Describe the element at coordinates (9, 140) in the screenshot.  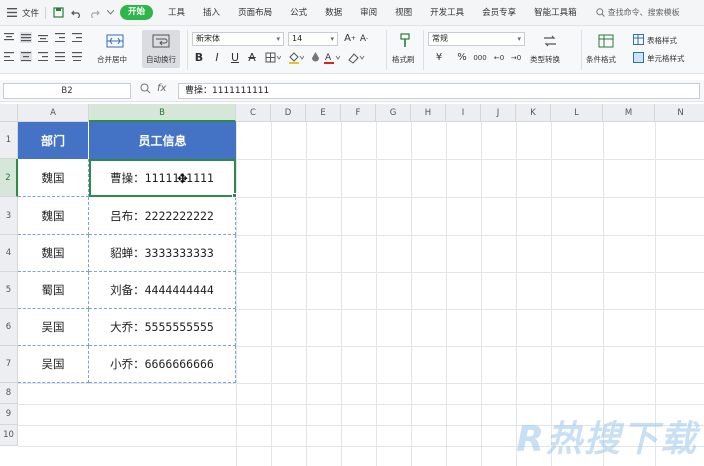
I see `row-header-1: 1` at that location.